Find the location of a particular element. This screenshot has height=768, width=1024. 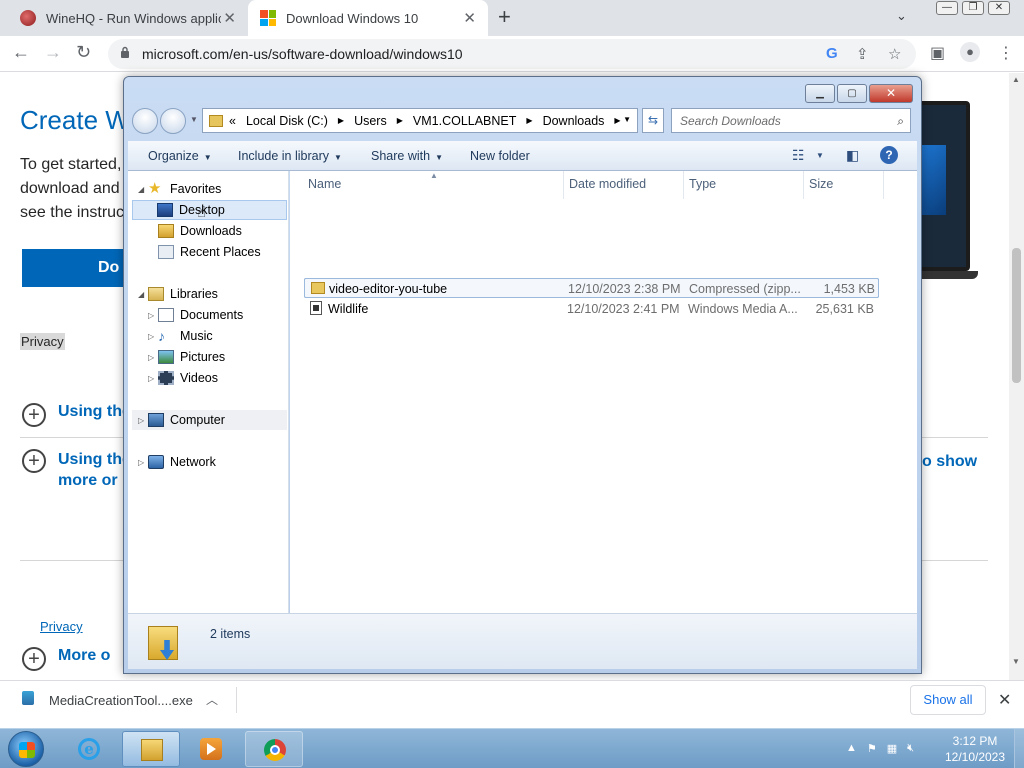

accordion-item-1: + Using the is located at coordinates (76, 415).